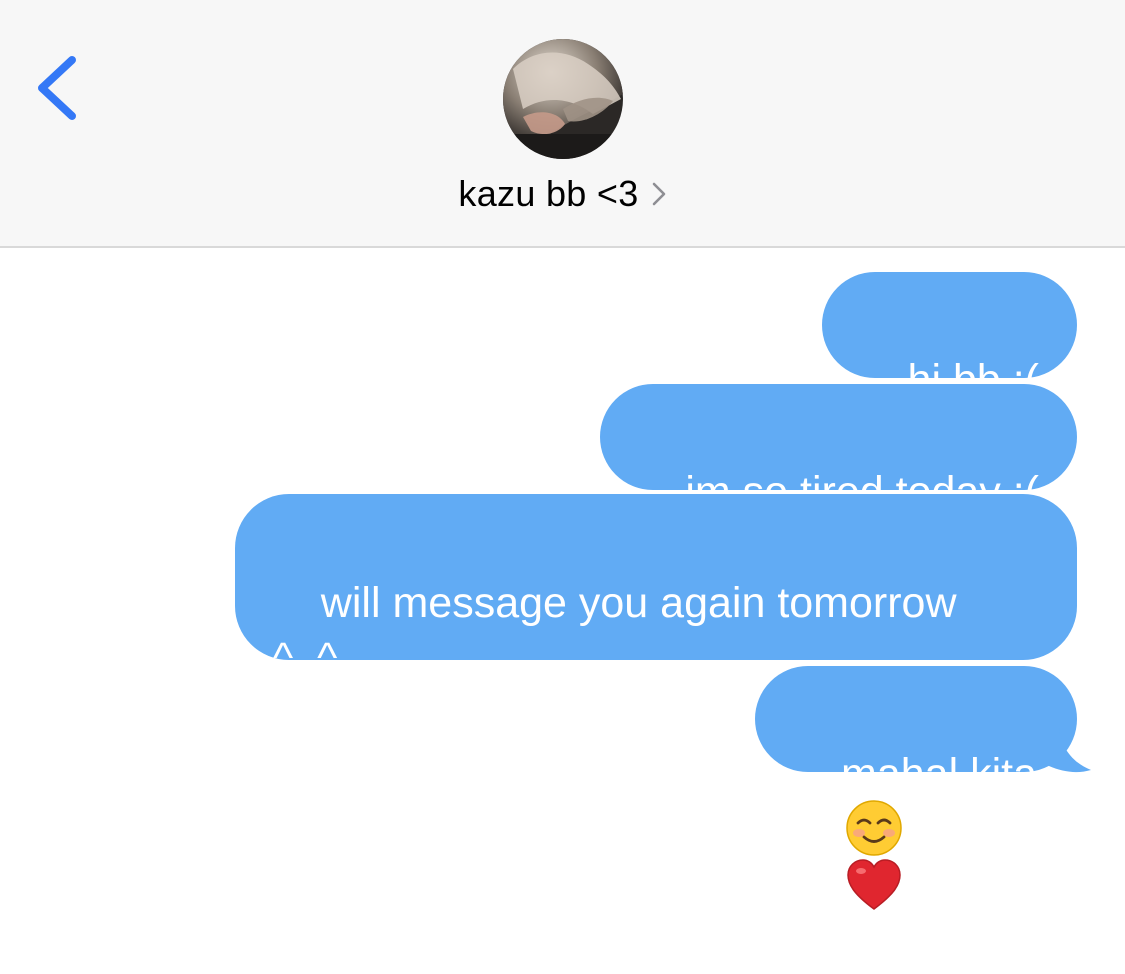 The image size is (1125, 974). What do you see at coordinates (658, 194) in the screenshot?
I see `chevron-right-icon` at bounding box center [658, 194].